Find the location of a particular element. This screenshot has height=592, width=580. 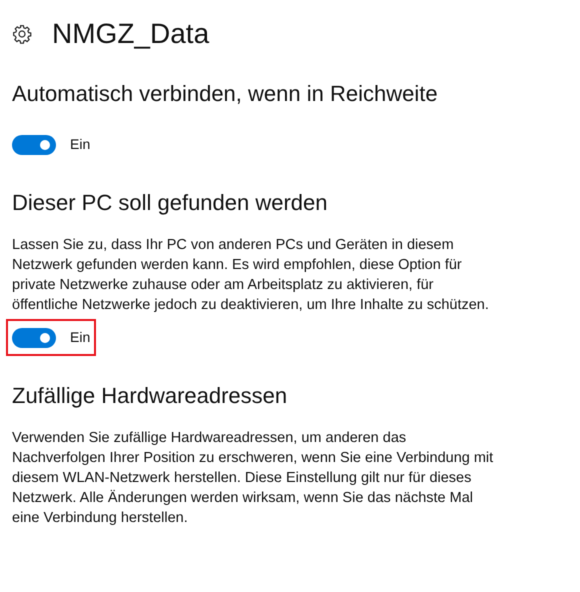

section-heading: Dieser PC soll gefunden werden is located at coordinates (170, 203).